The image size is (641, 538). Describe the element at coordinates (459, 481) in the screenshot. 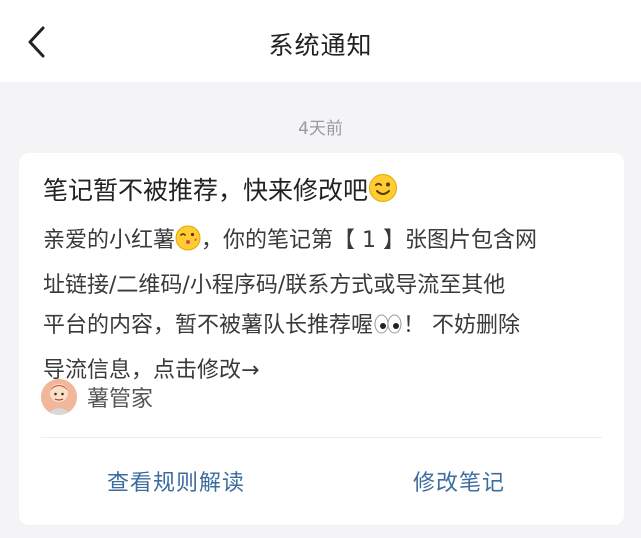

I see `edit-note-button: 修改笔记` at that location.